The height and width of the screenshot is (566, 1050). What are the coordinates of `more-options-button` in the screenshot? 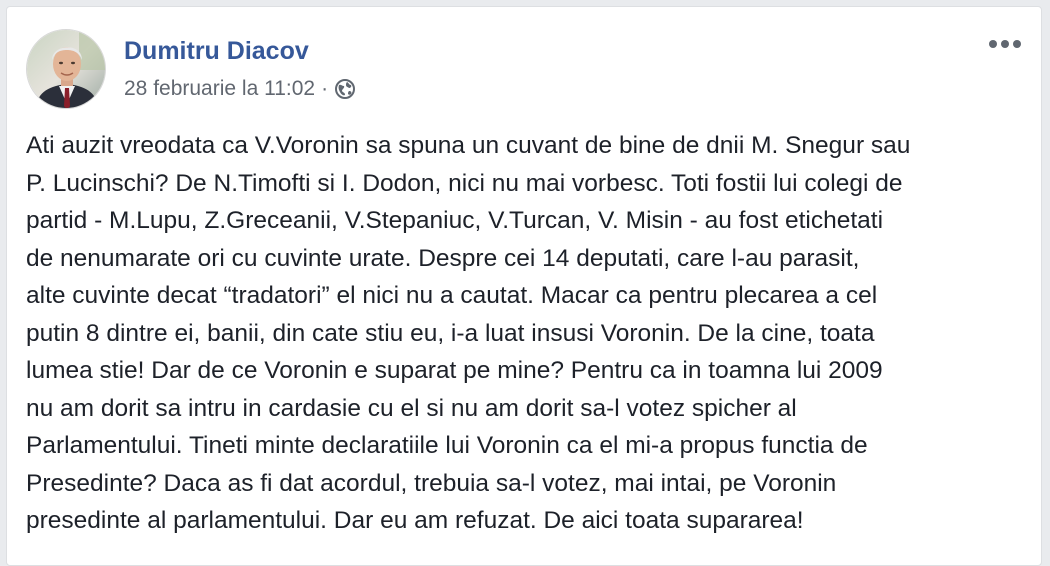 It's located at (1005, 44).